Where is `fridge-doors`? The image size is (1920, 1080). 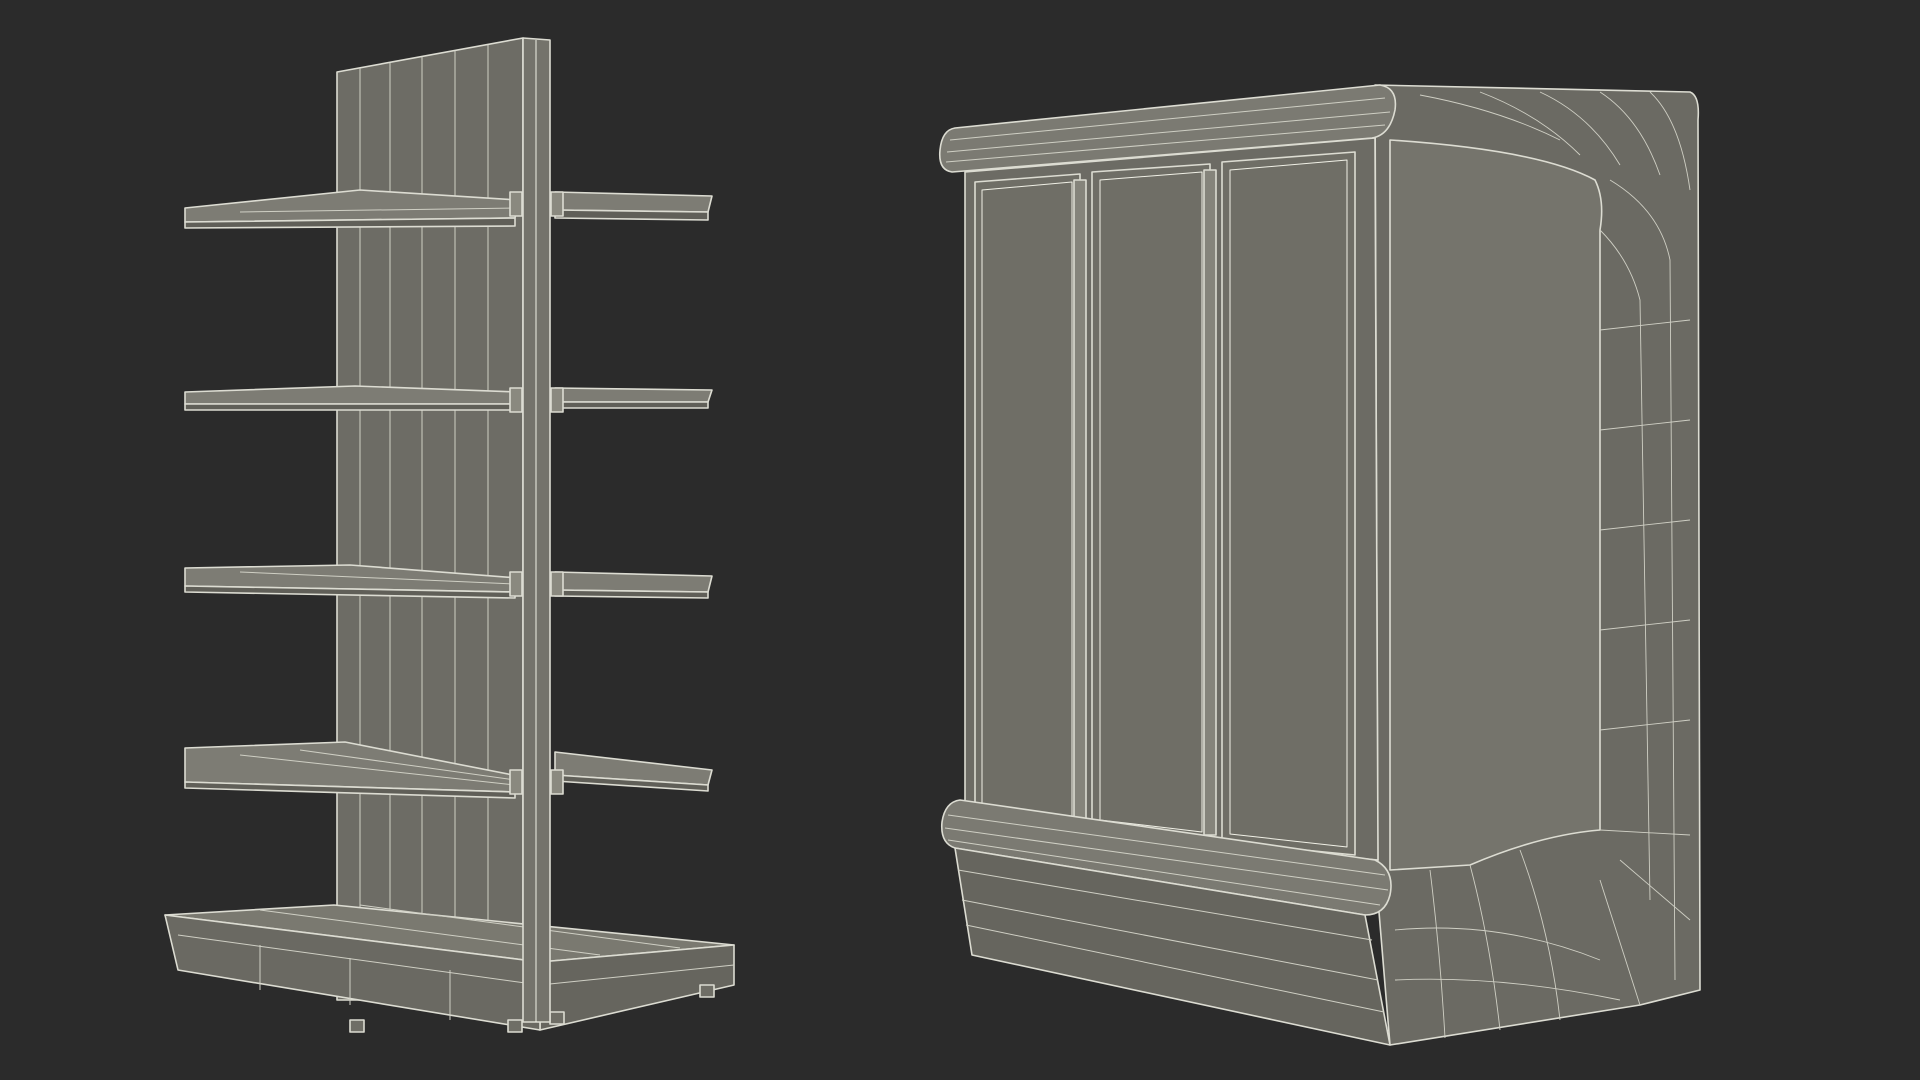 fridge-doors is located at coordinates (1165, 503).